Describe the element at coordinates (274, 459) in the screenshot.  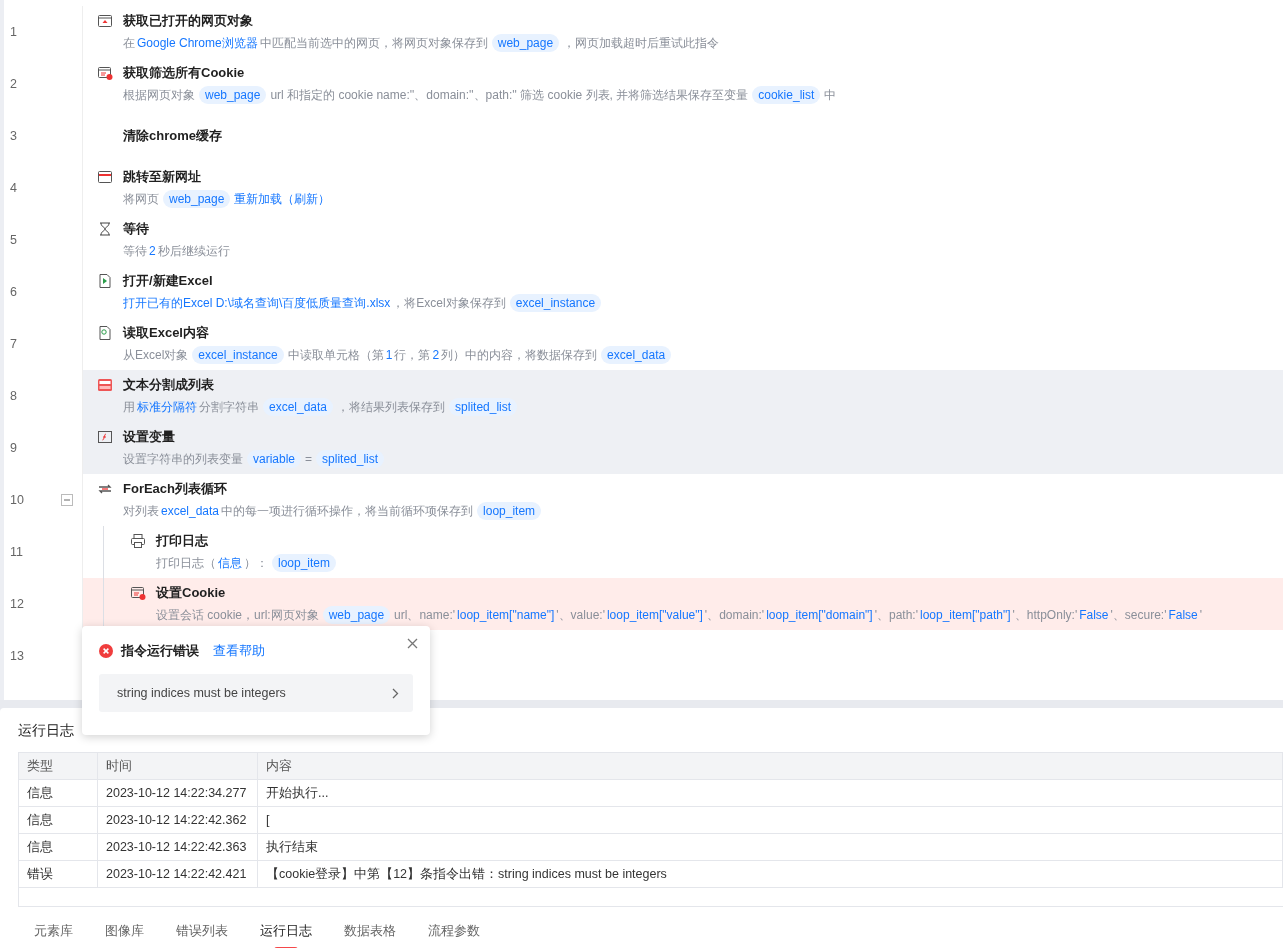
I see `variable-tag: variable` at that location.